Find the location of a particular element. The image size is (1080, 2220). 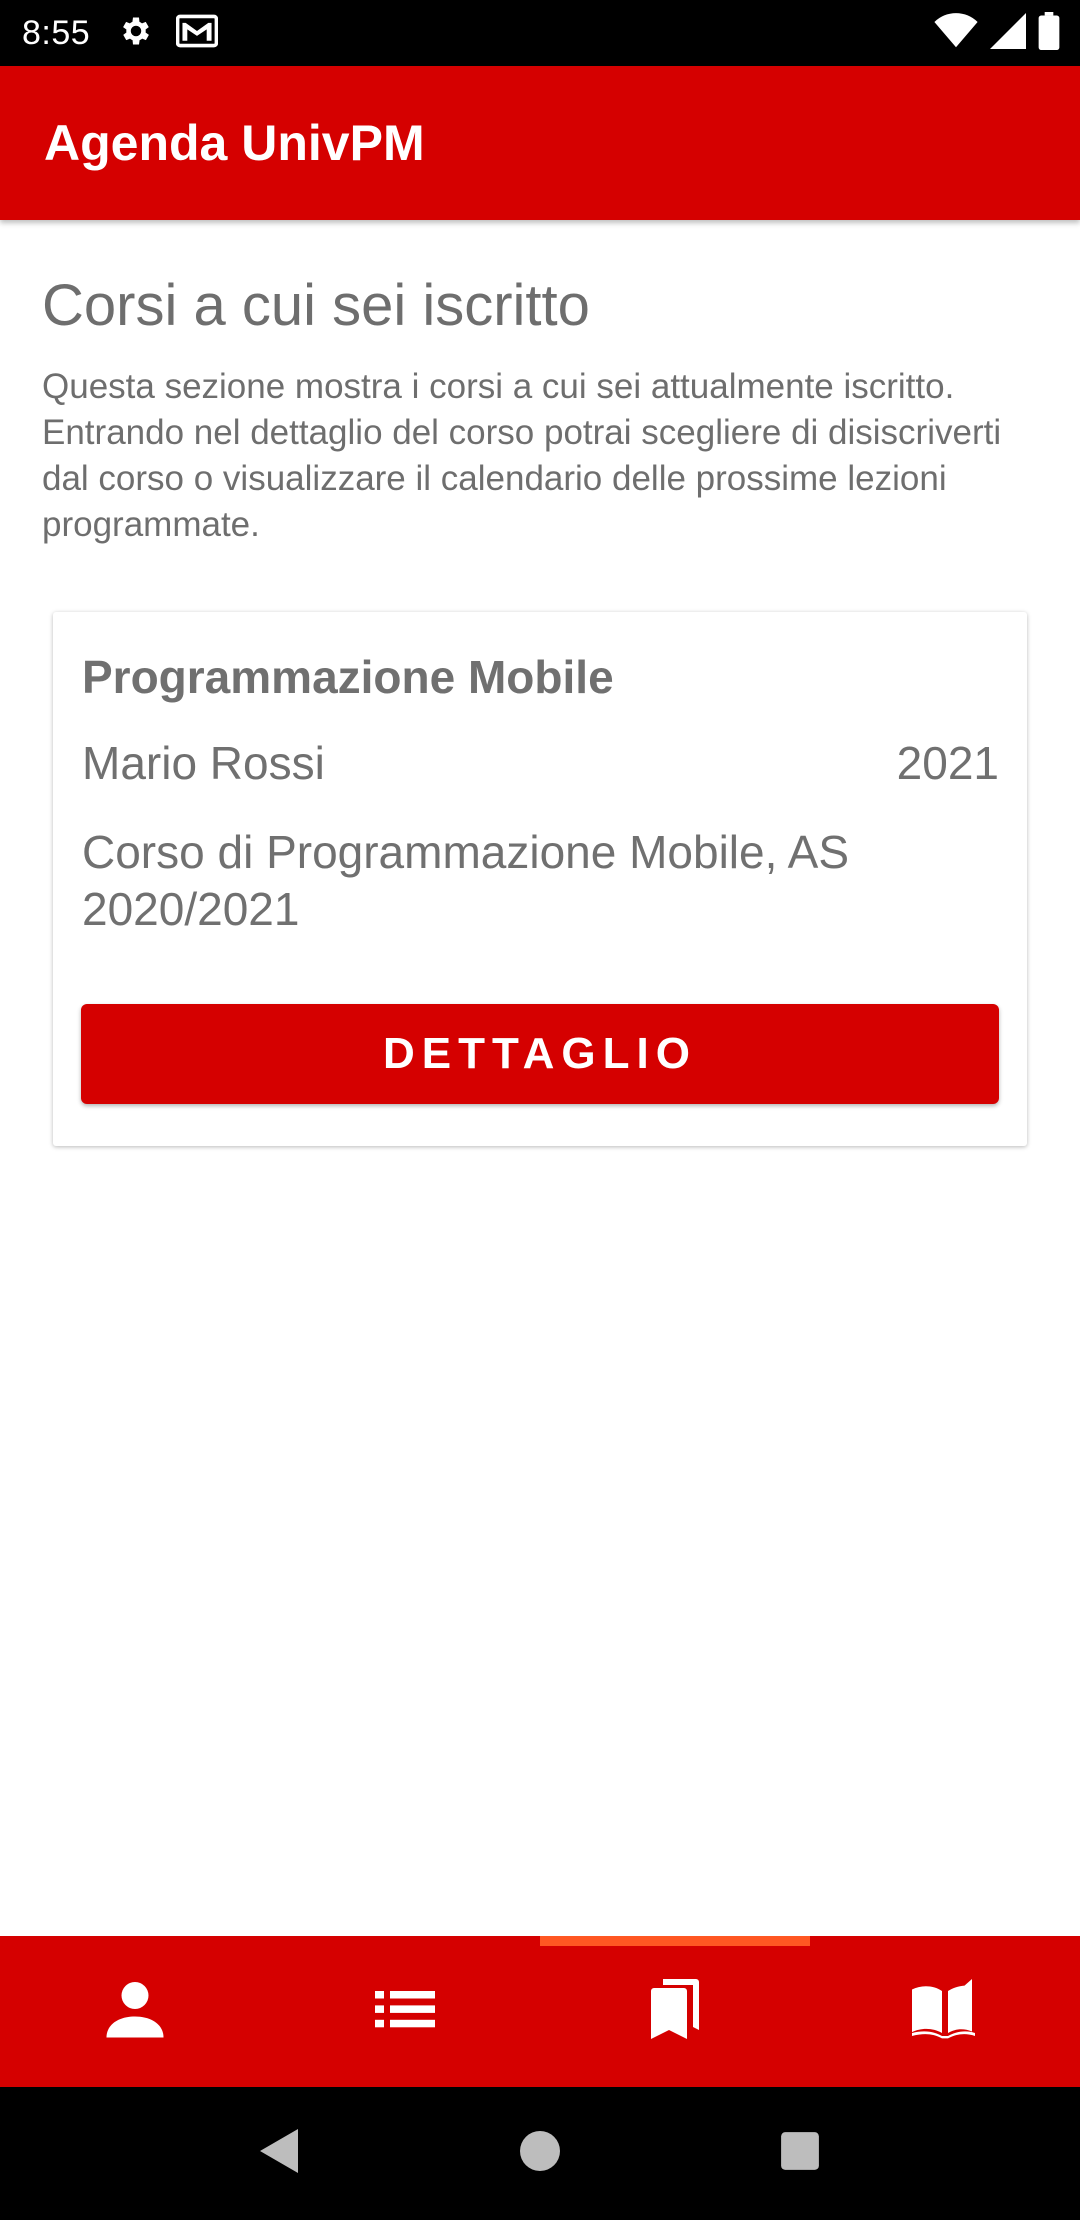

recents-icon is located at coordinates (800, 2153).